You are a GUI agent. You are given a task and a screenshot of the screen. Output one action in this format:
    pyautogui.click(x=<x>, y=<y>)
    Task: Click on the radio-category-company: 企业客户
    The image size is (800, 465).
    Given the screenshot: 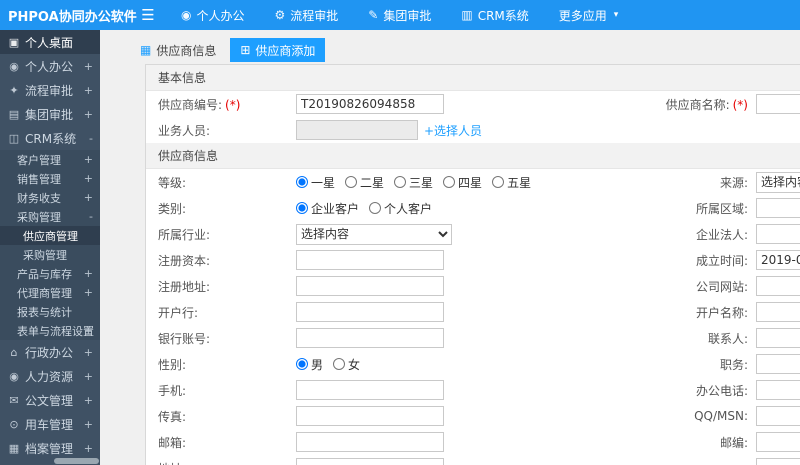 What is the action you would take?
    pyautogui.click(x=327, y=208)
    